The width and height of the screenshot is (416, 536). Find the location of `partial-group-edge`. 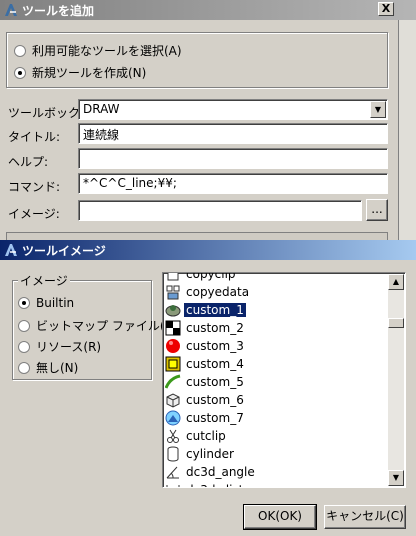

partial-group-edge is located at coordinates (197, 236).